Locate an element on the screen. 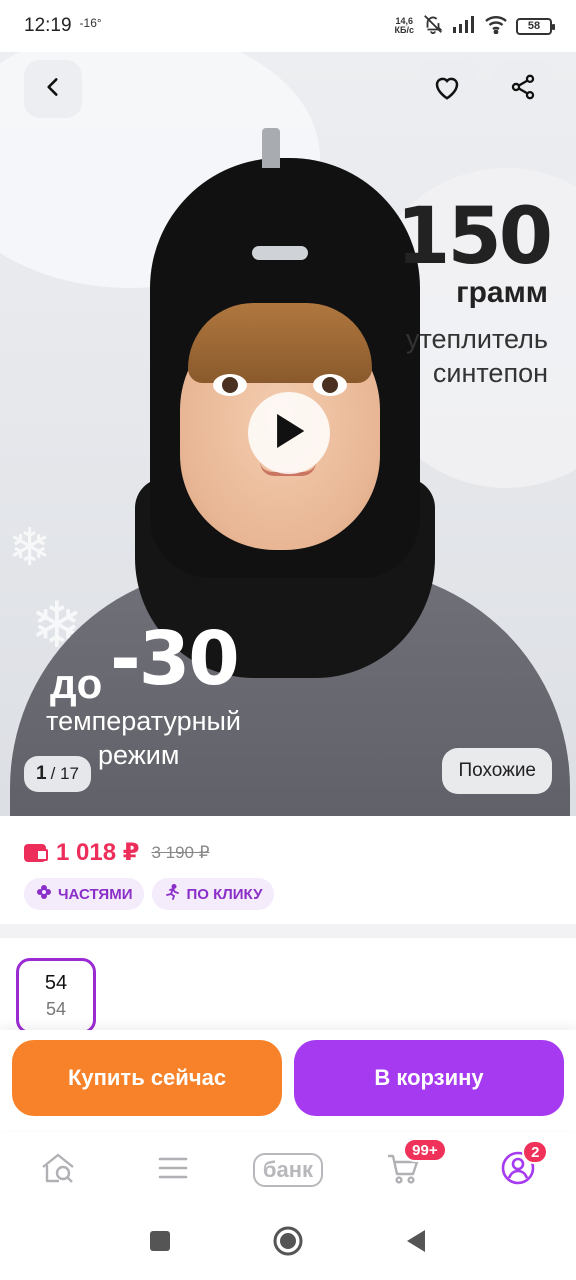  recent-apps-button is located at coordinates (160, 1243).